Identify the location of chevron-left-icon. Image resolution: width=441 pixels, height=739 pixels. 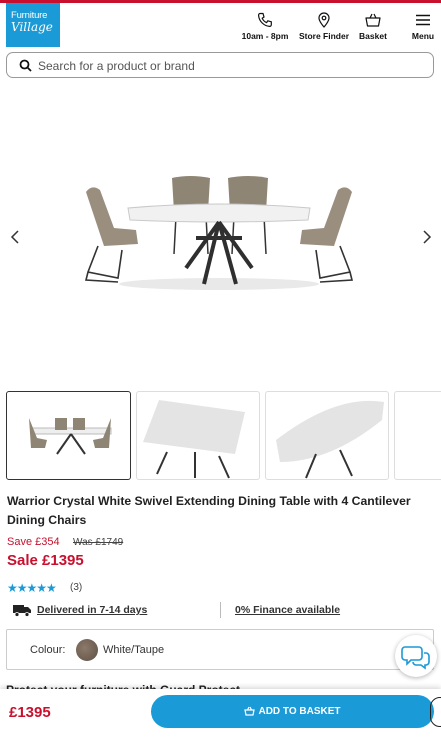
(16, 237).